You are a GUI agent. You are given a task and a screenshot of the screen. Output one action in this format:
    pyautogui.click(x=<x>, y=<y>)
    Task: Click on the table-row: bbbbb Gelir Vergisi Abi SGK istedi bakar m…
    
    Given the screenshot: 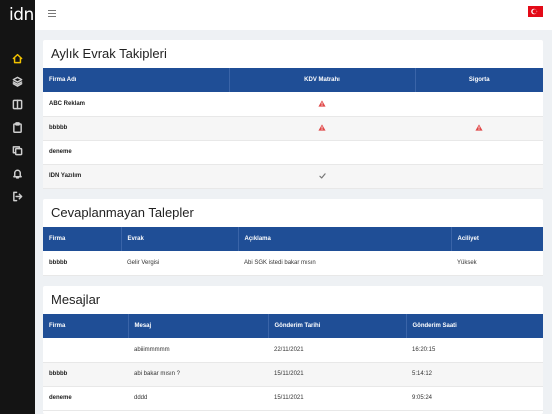 What is the action you would take?
    pyautogui.click(x=293, y=263)
    